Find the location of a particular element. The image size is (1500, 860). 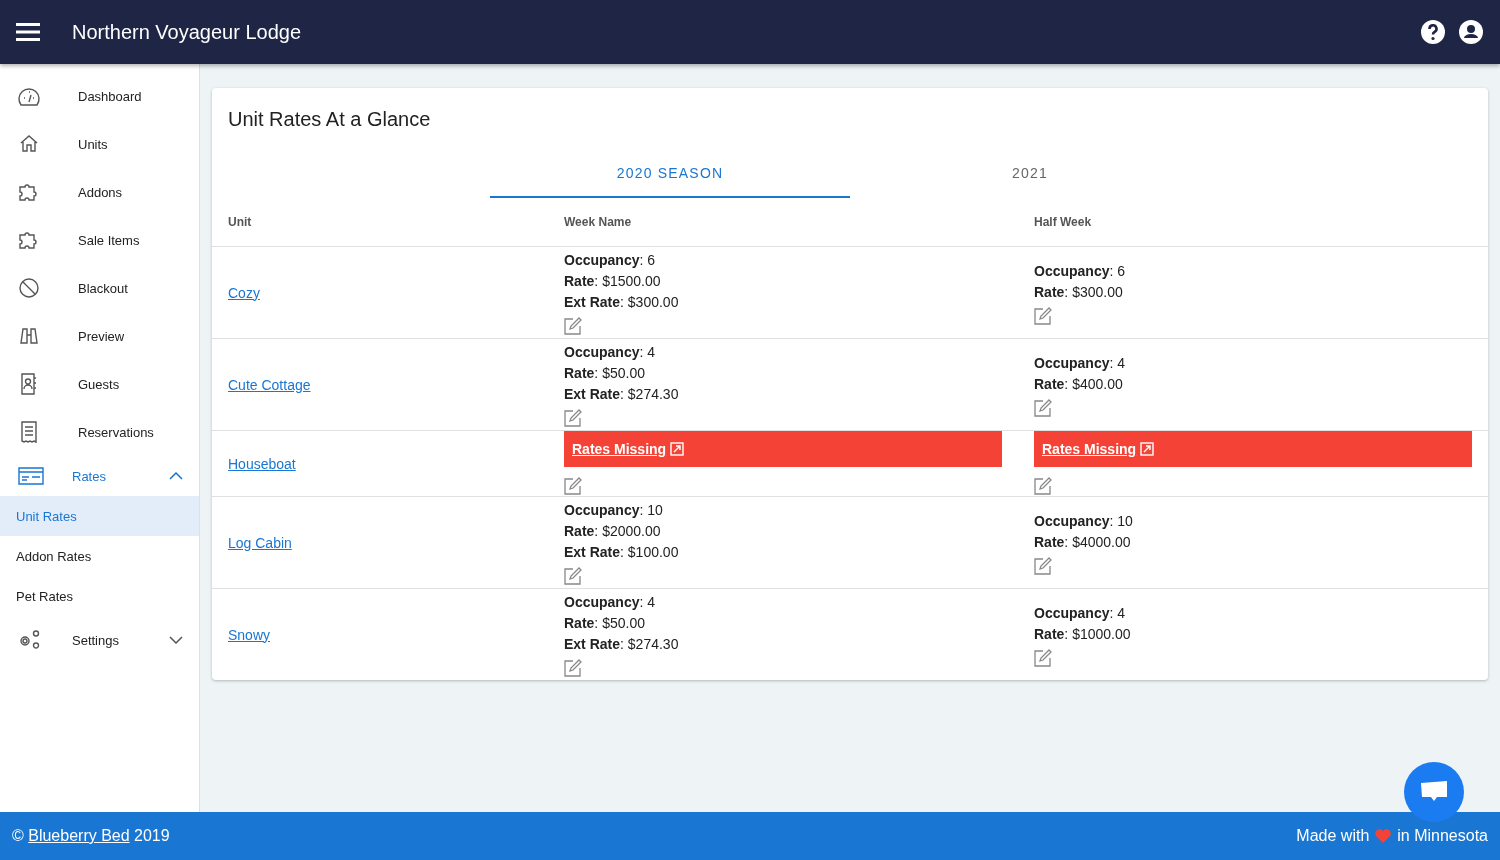

rate-line: Rate: $300.00 is located at coordinates (1079, 292).